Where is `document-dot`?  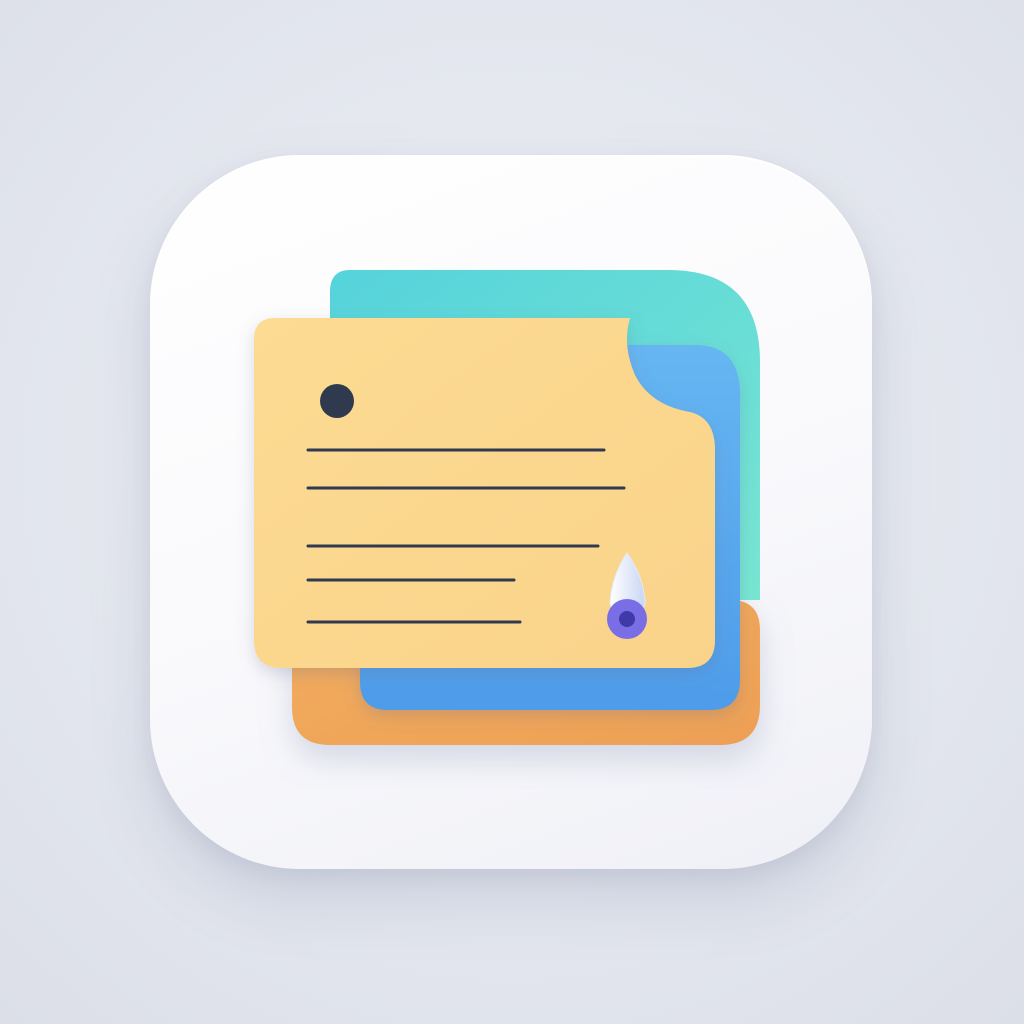
document-dot is located at coordinates (337, 401).